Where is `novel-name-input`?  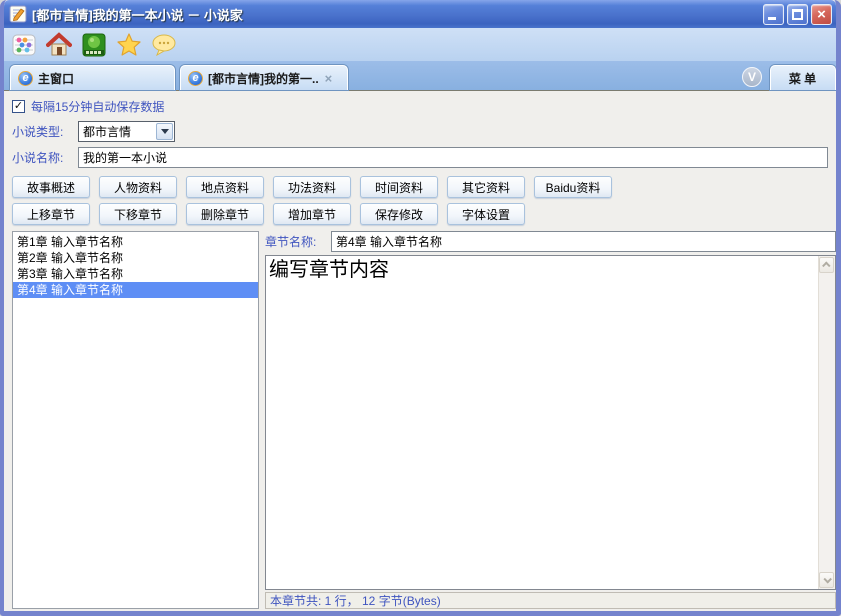
novel-name-input is located at coordinates (453, 157).